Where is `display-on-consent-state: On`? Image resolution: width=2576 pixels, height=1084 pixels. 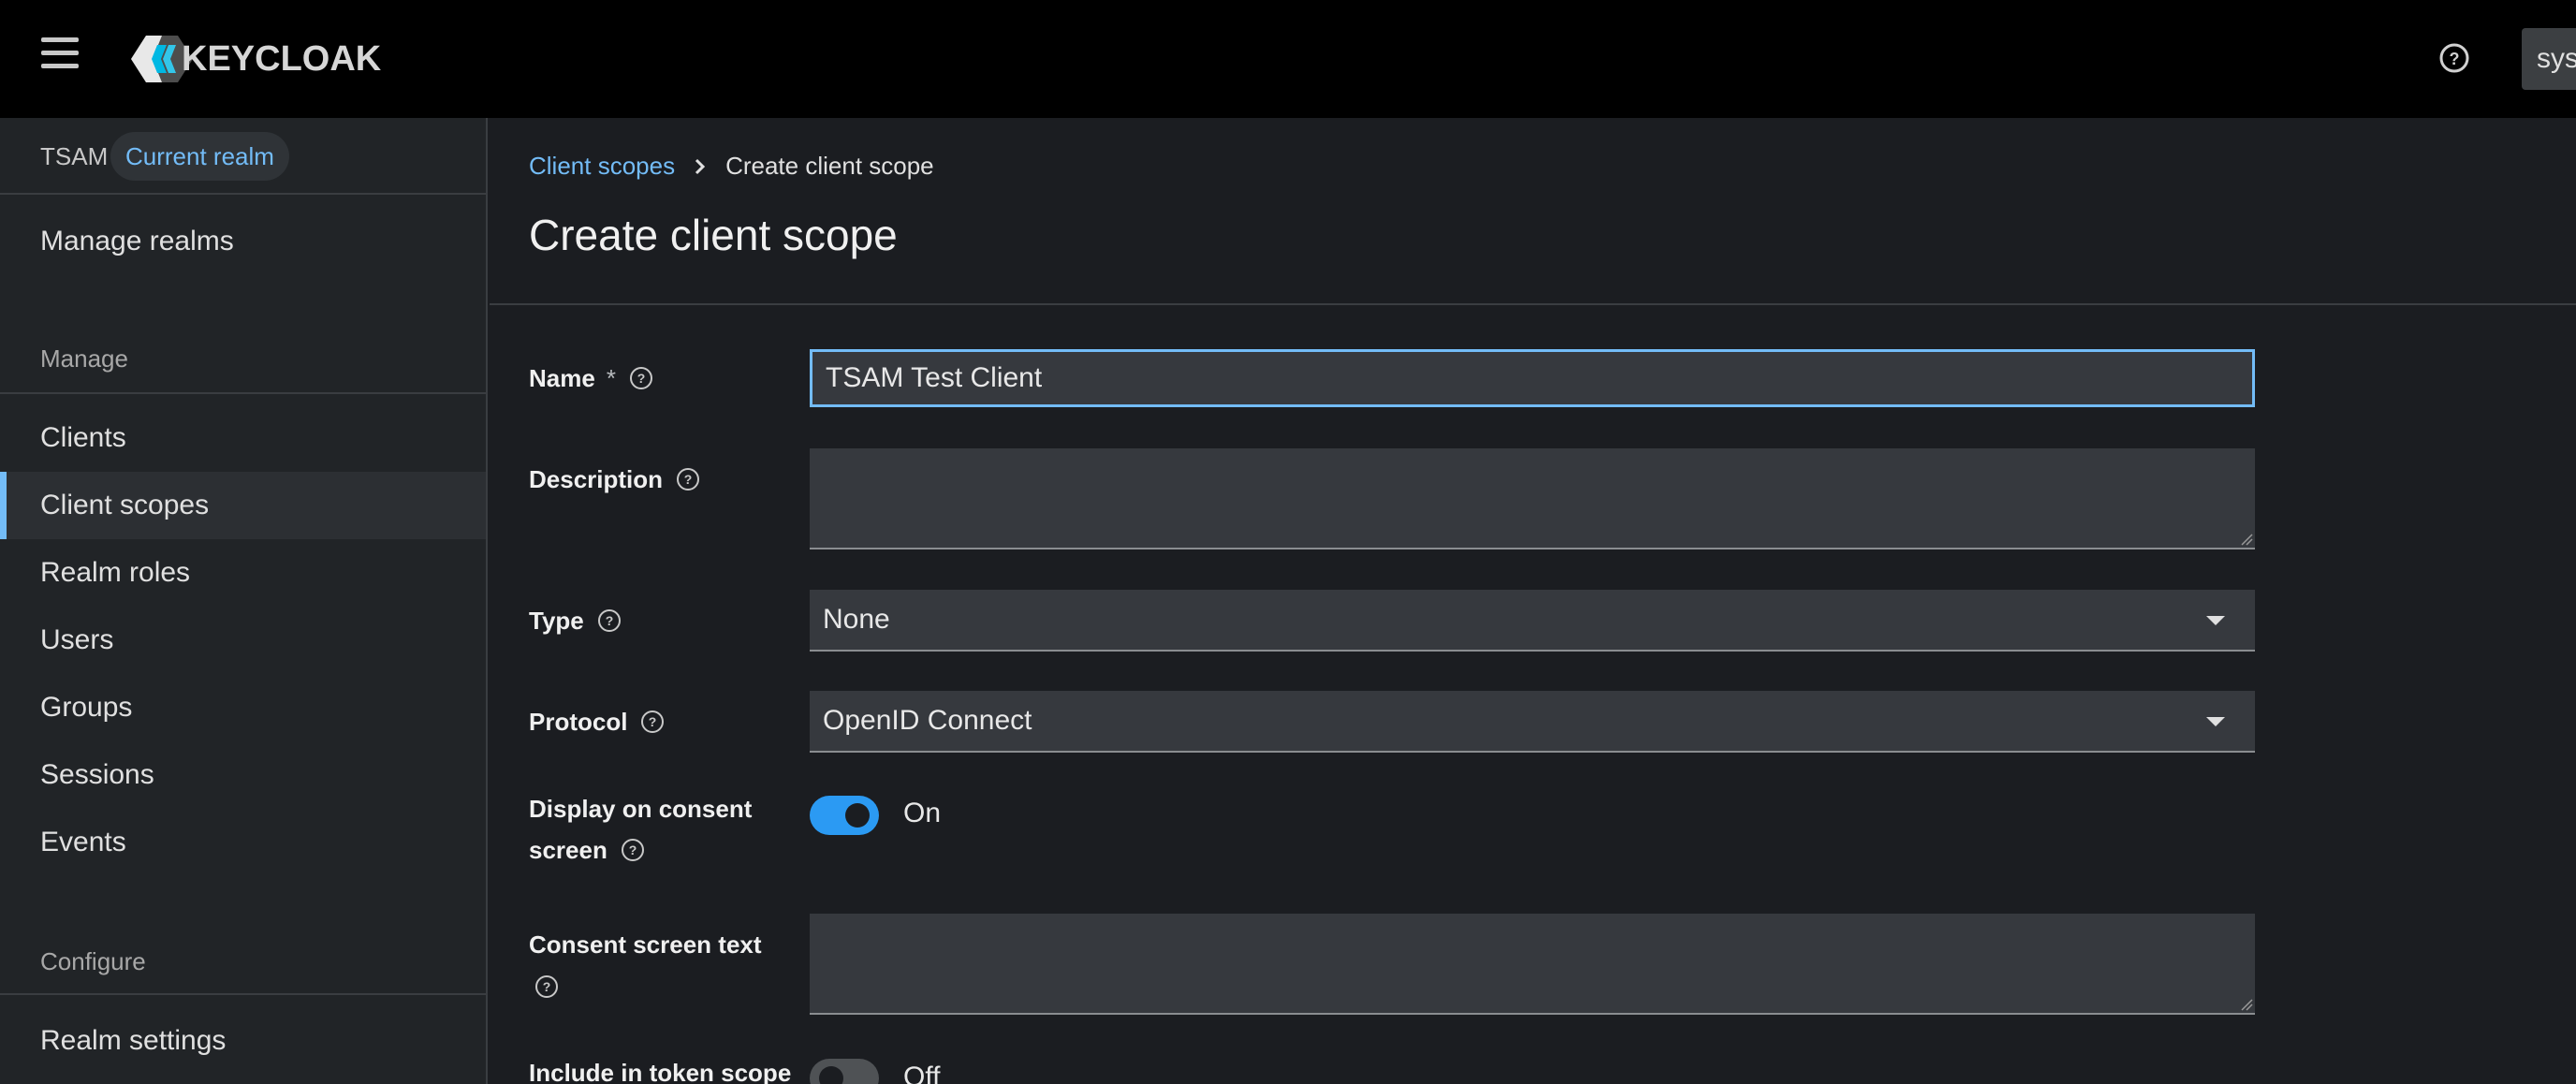 display-on-consent-state: On is located at coordinates (922, 813).